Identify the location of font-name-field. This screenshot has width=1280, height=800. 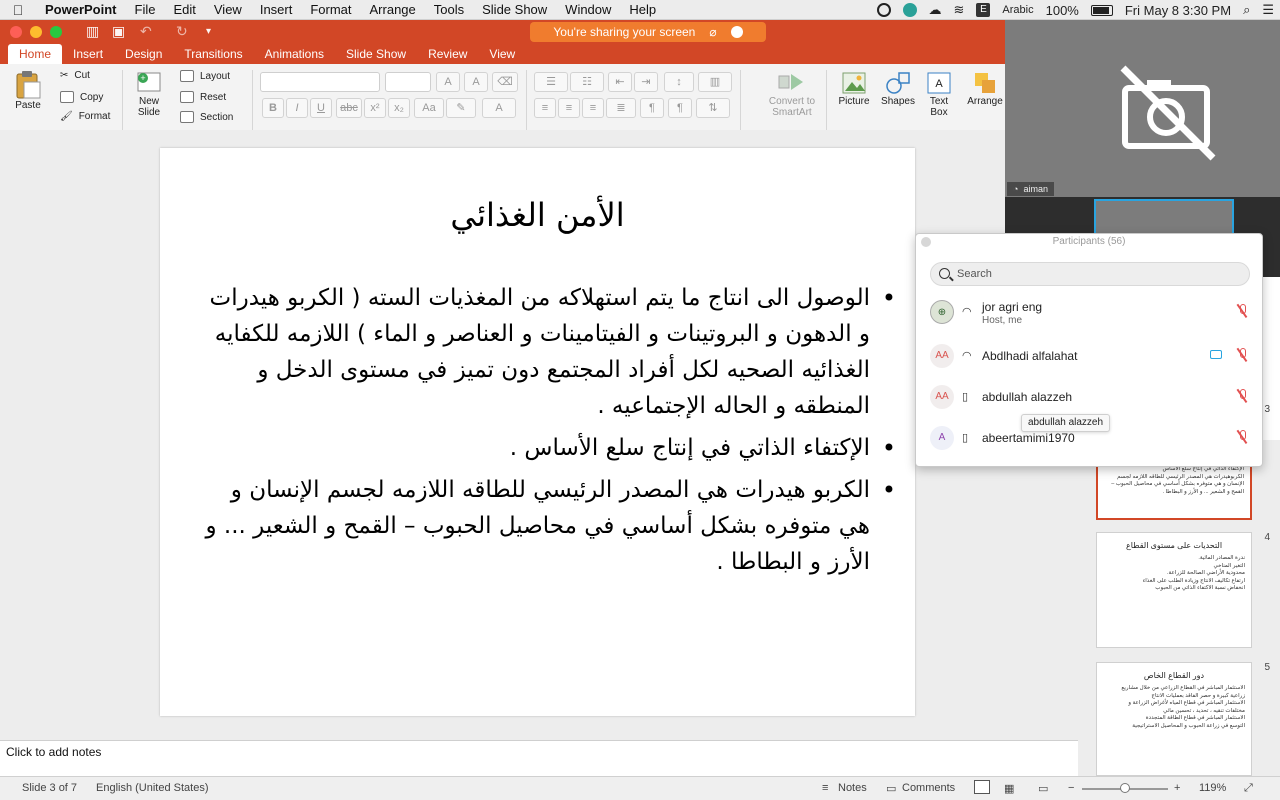
(320, 82).